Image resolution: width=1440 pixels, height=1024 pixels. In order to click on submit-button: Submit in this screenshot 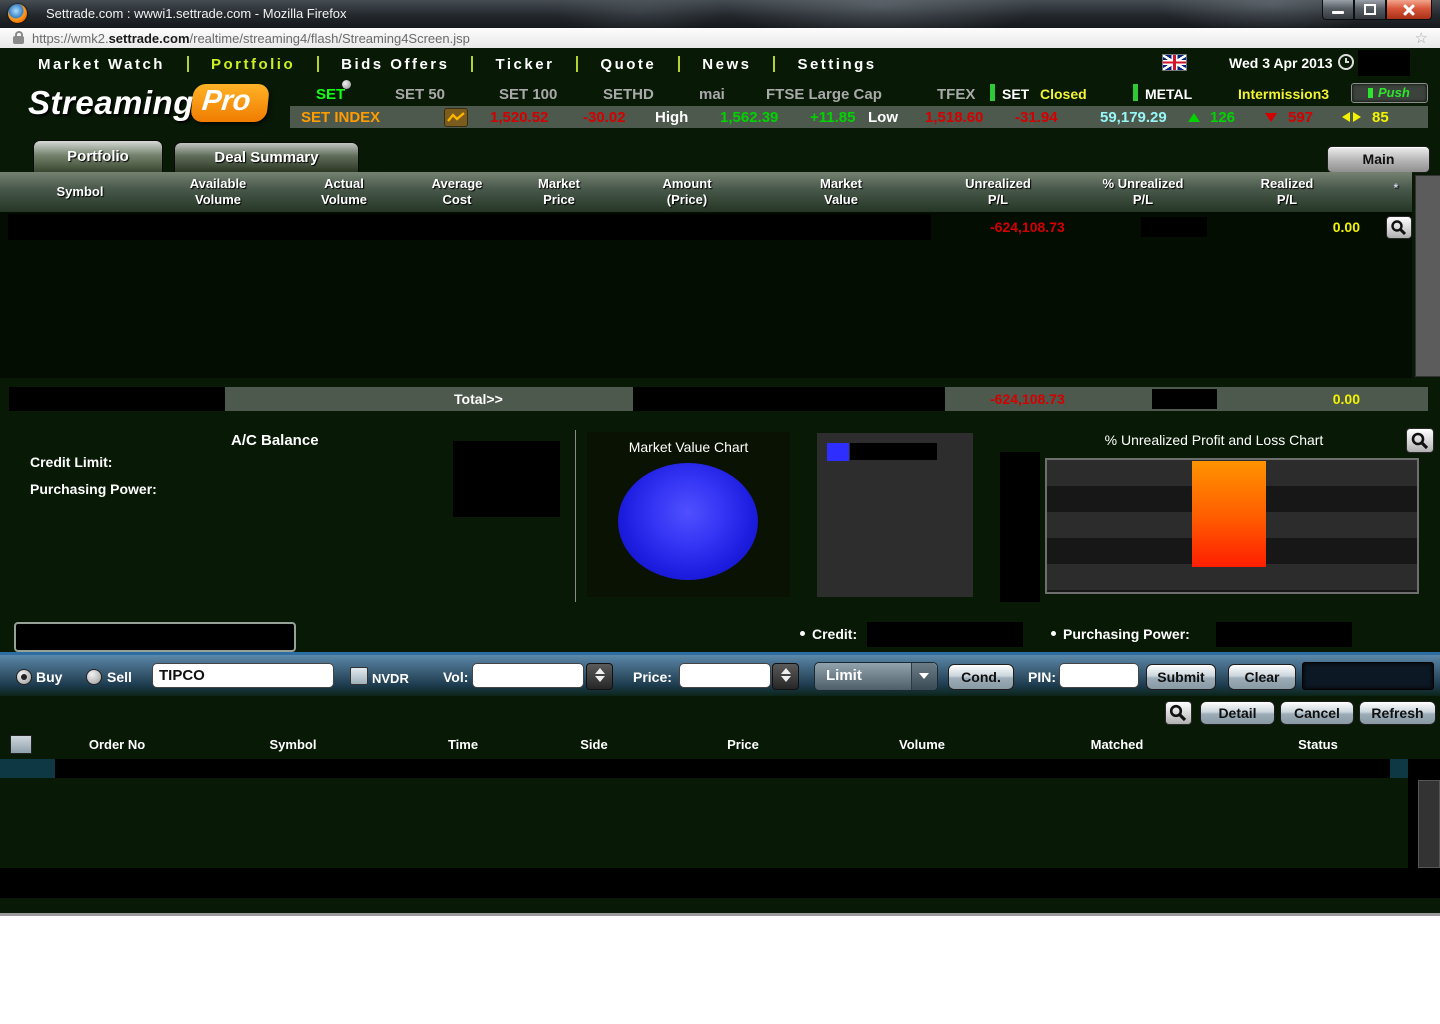, I will do `click(1181, 677)`.